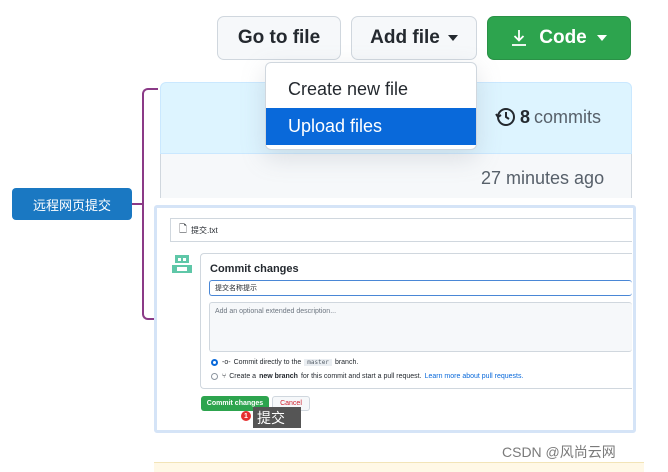 This screenshot has width=668, height=472. What do you see at coordinates (204, 230) in the screenshot?
I see `file-name: 提交.txt` at bounding box center [204, 230].